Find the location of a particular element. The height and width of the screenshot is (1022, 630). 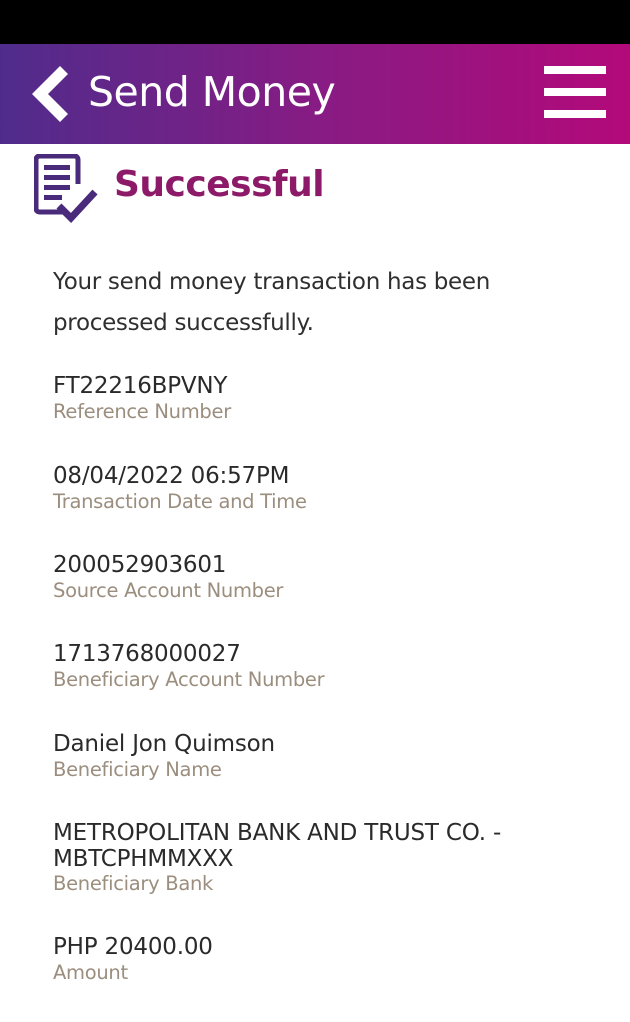

chevron-left-icon is located at coordinates (50, 94).